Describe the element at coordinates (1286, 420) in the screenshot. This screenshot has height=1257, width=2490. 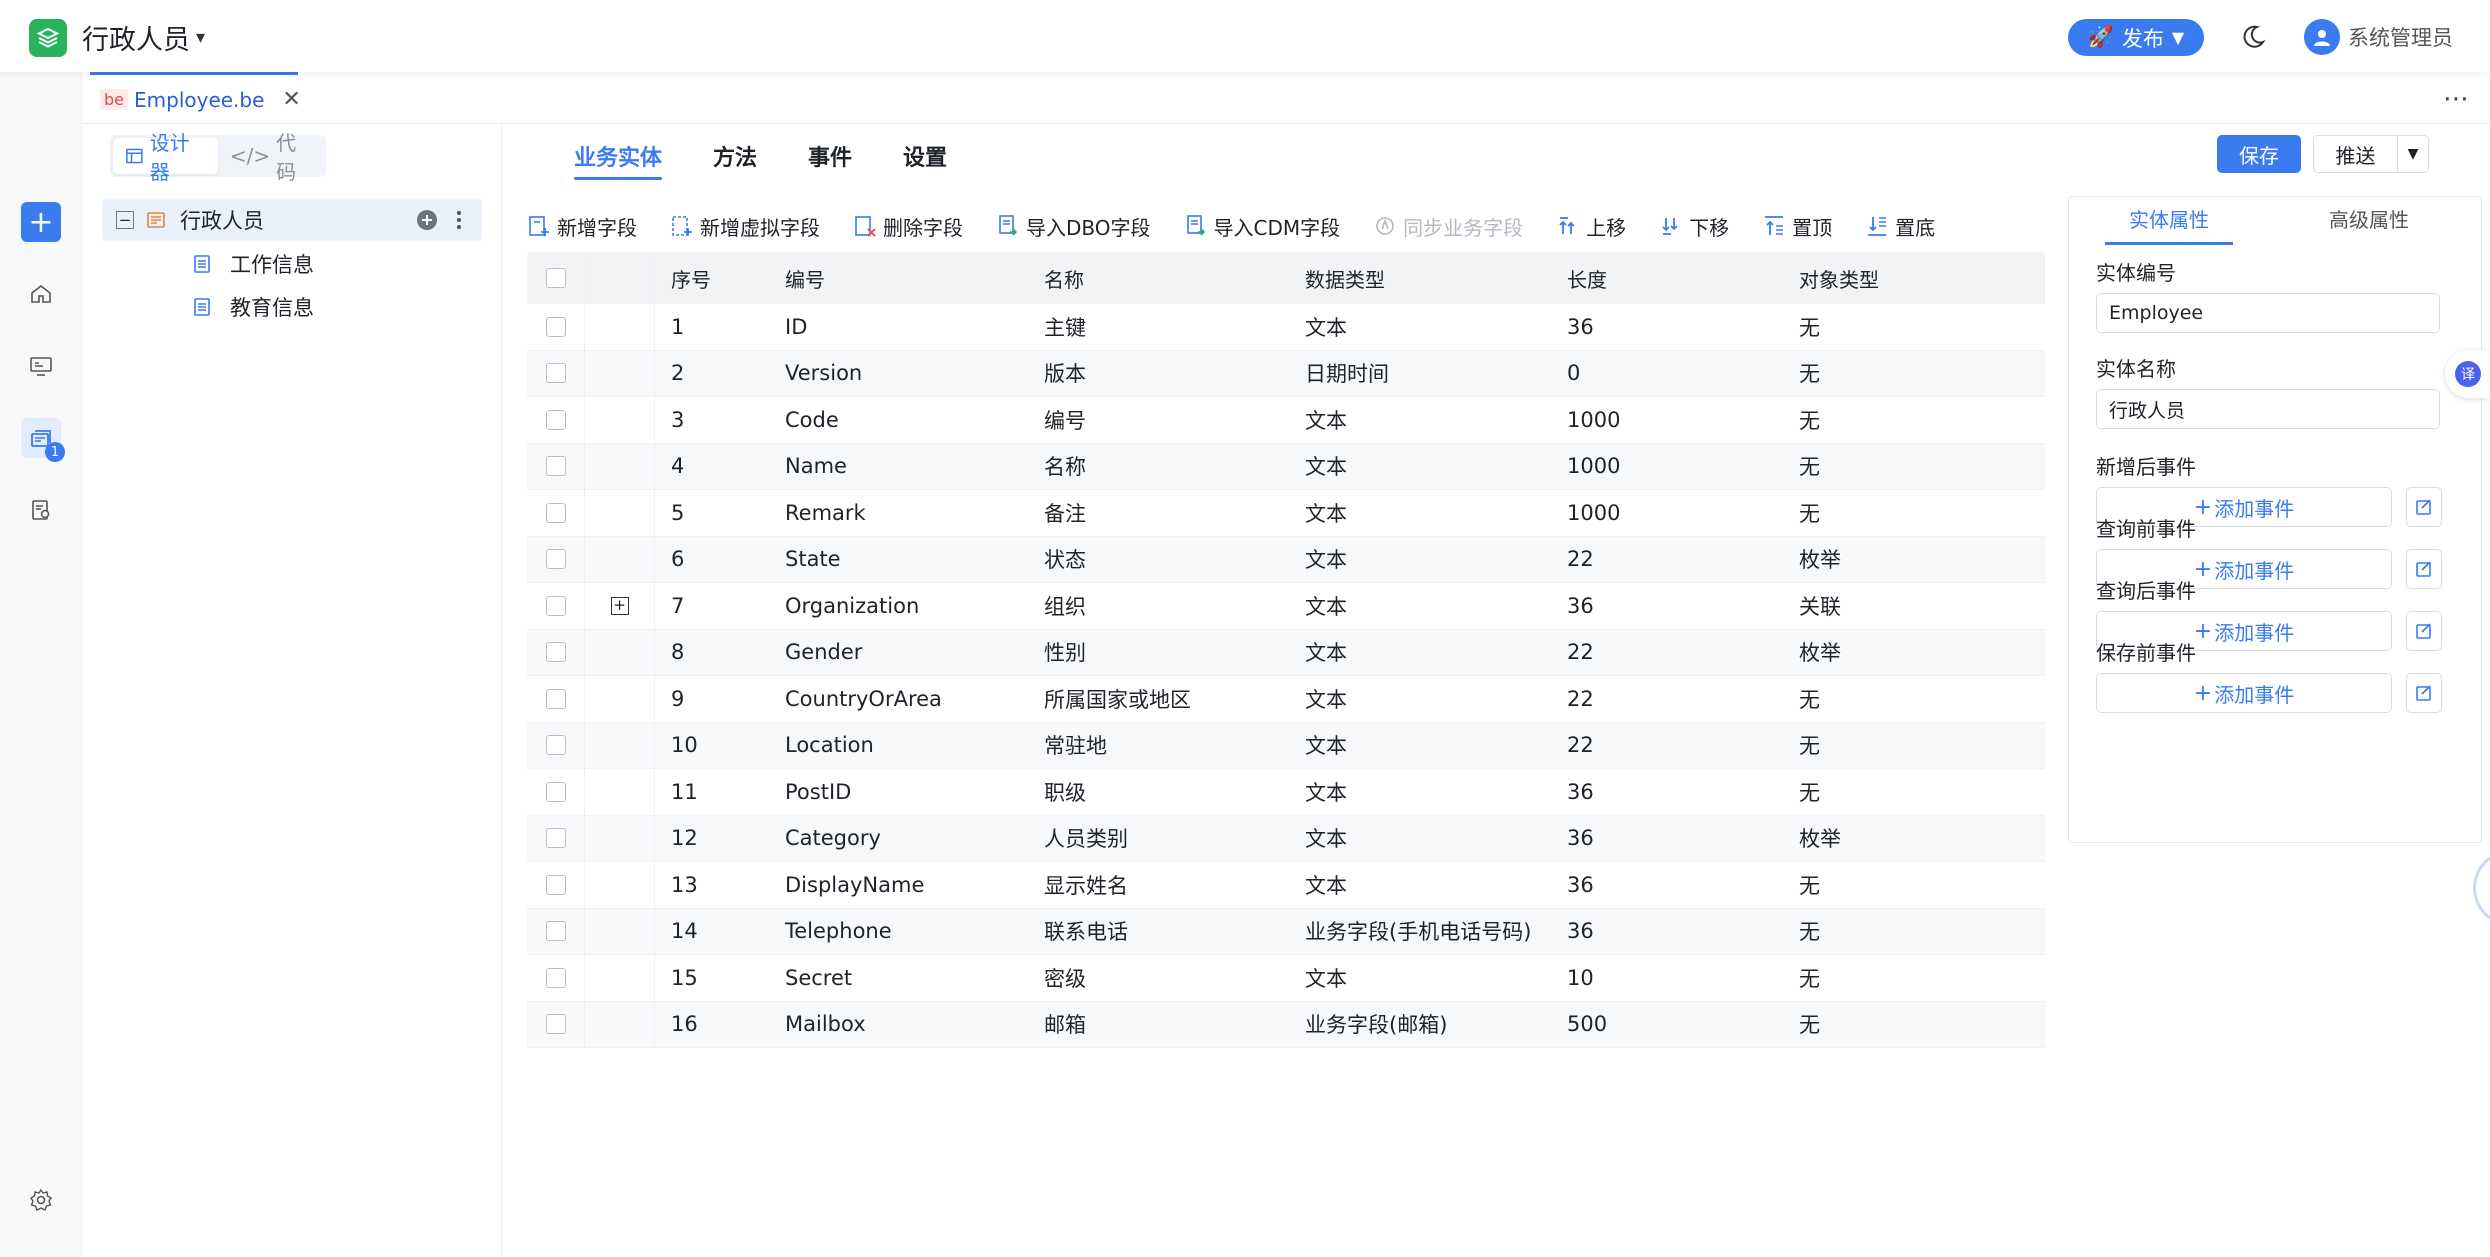
I see `table-row: 3 Code 编号 文本 1000 无` at that location.